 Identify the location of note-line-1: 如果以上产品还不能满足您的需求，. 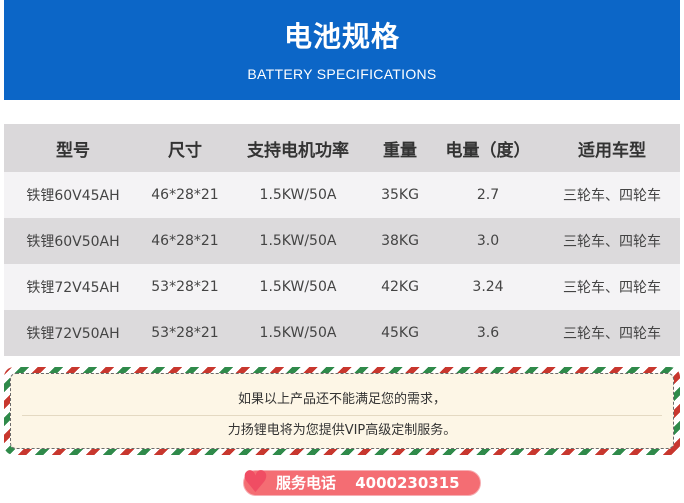
(341, 399).